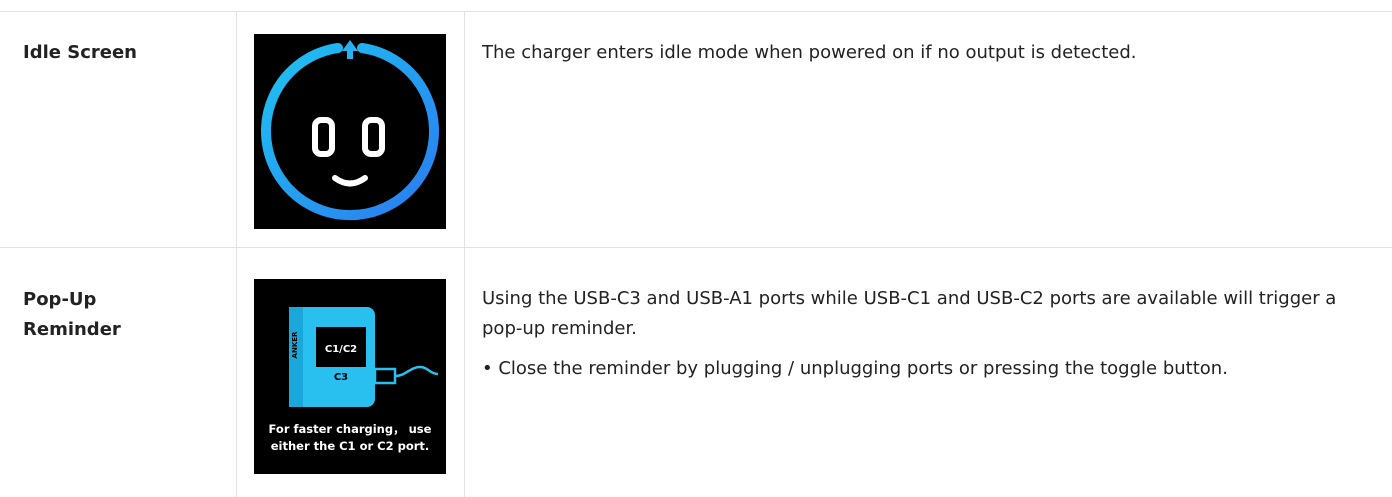 Image resolution: width=1392 pixels, height=497 pixels. I want to click on row-divider, so click(696, 247).